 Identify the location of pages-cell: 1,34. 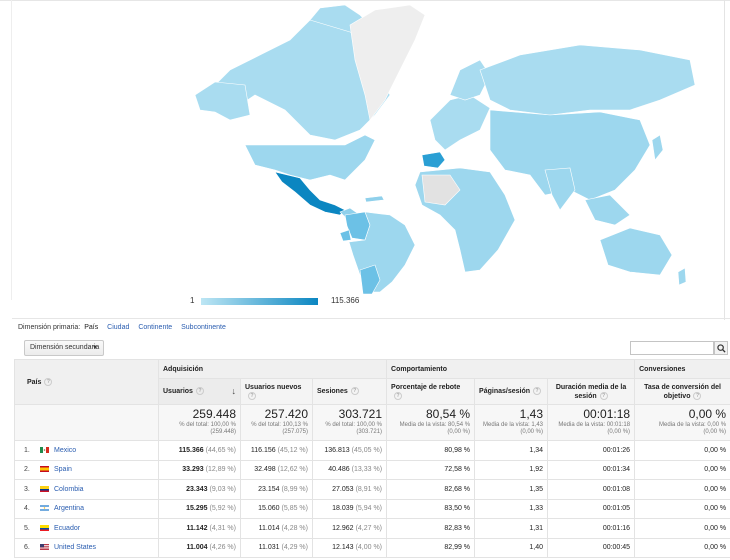
(511, 450).